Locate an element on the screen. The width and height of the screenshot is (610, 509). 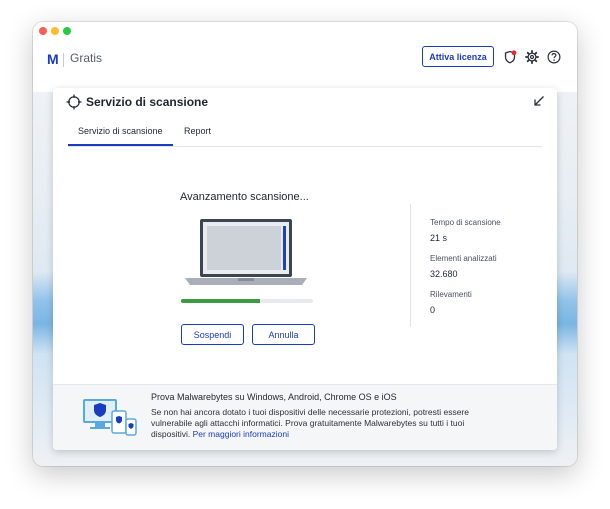
scan-time-value: 21 s is located at coordinates (439, 238).